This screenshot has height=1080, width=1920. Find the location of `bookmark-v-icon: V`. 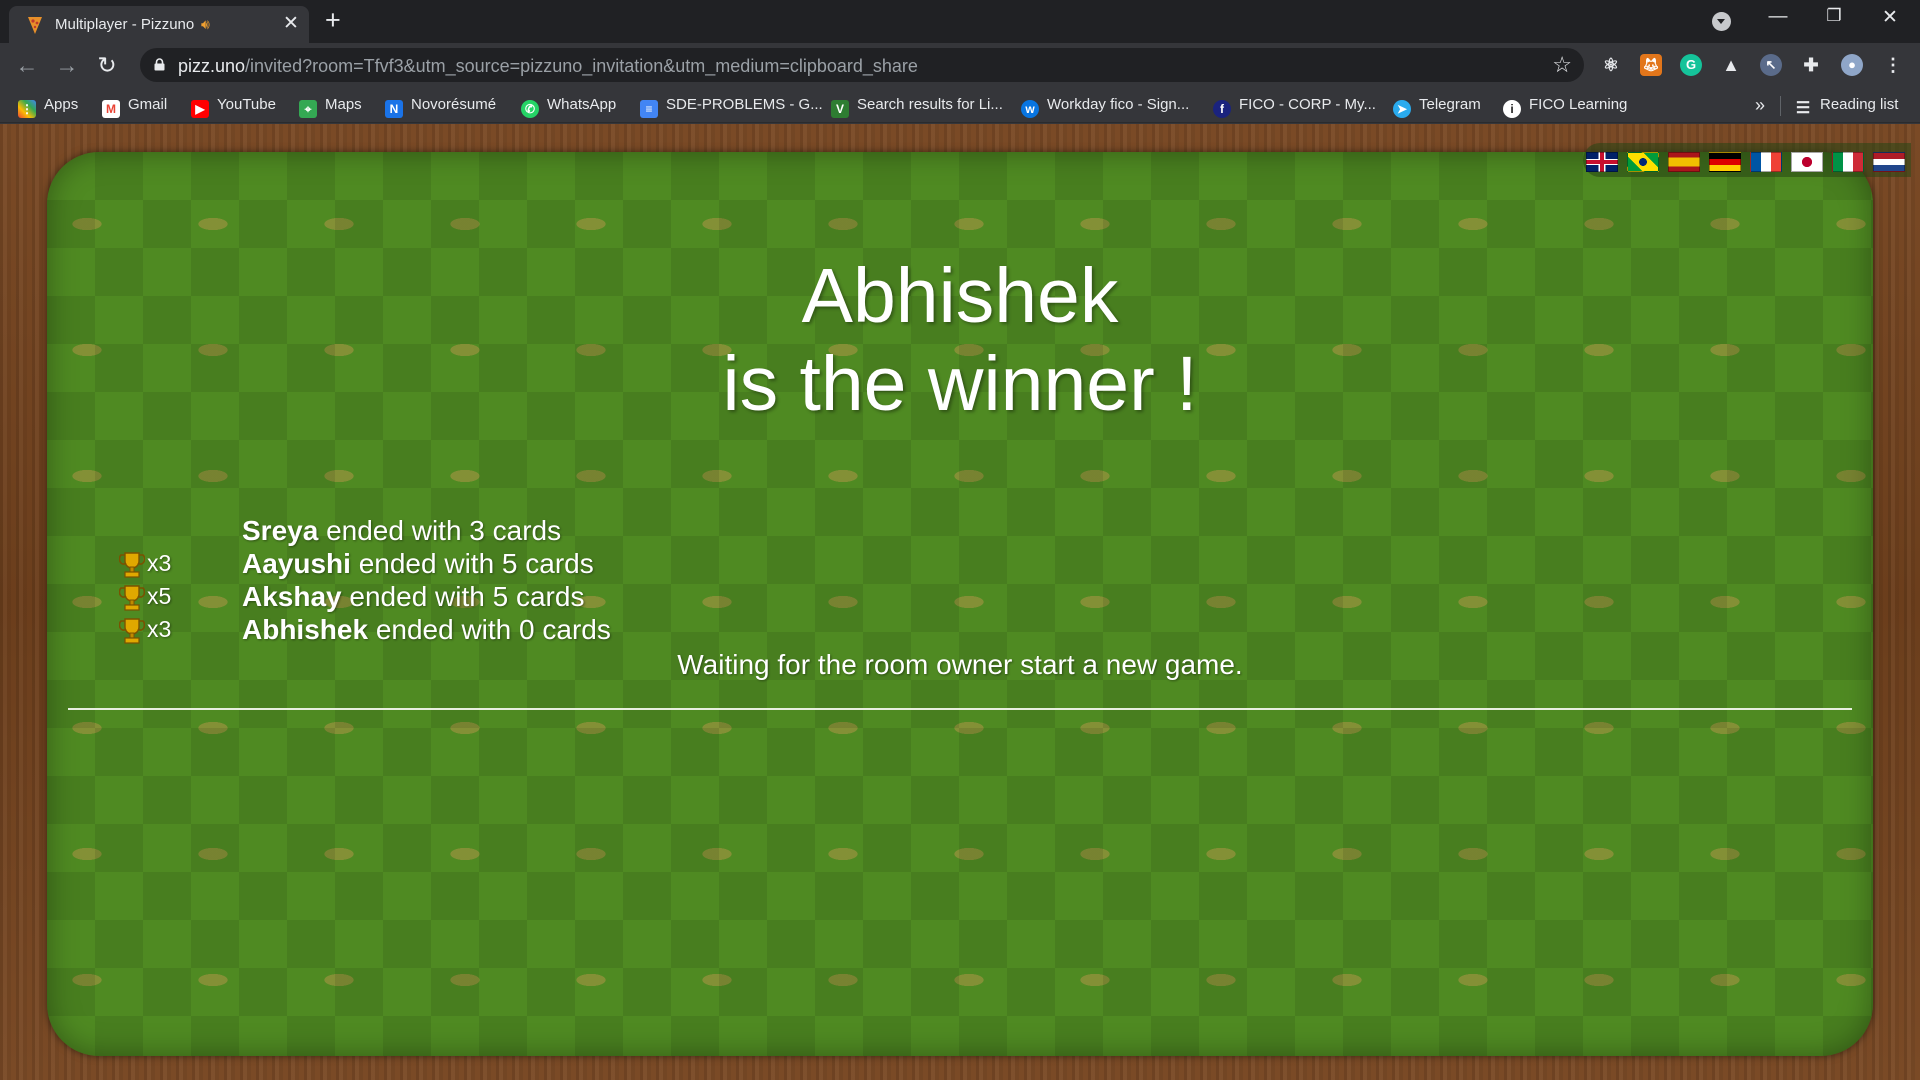

bookmark-v-icon: V is located at coordinates (840, 109).